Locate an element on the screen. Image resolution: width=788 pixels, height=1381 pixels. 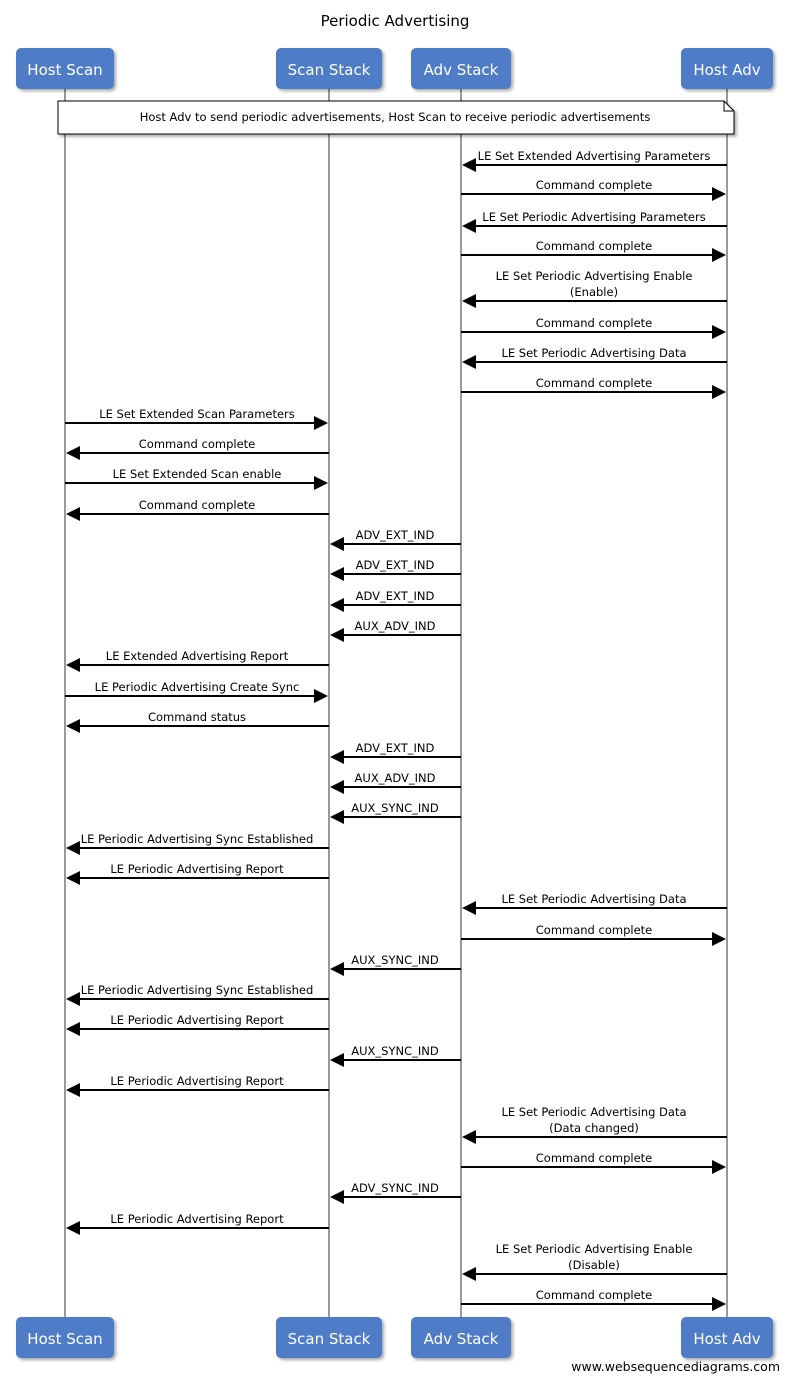
actor-host-adv-bottom: Host Adv is located at coordinates (727, 1337).